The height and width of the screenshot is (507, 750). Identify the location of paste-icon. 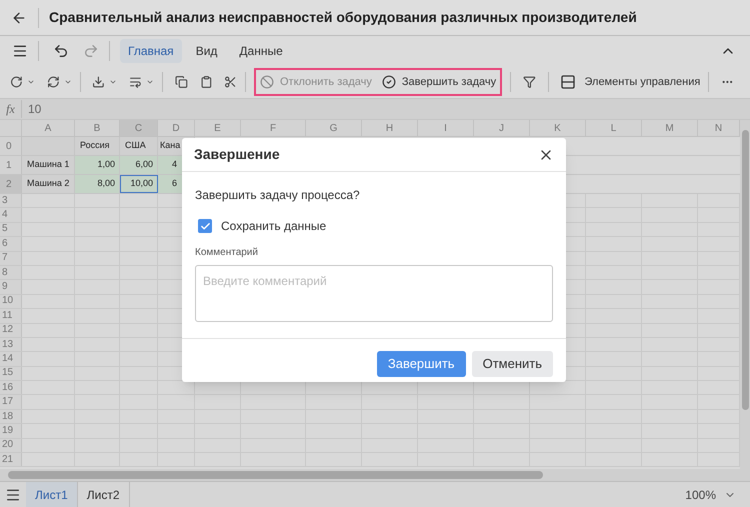
(206, 82).